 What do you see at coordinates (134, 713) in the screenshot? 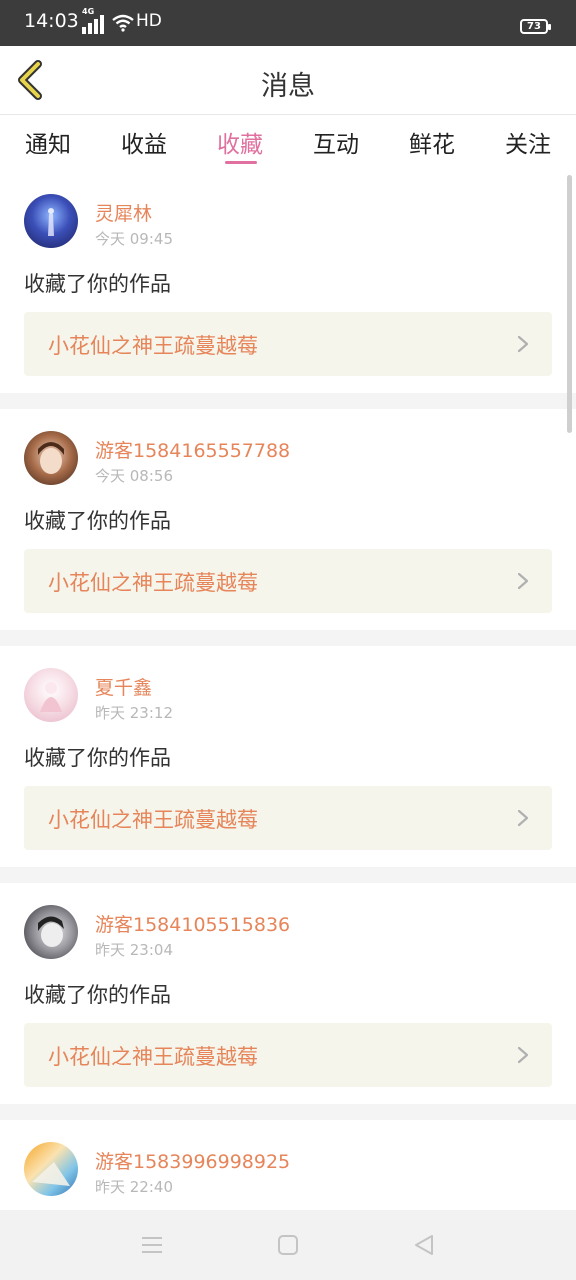
I see `timestamp: 昨天 23:12` at bounding box center [134, 713].